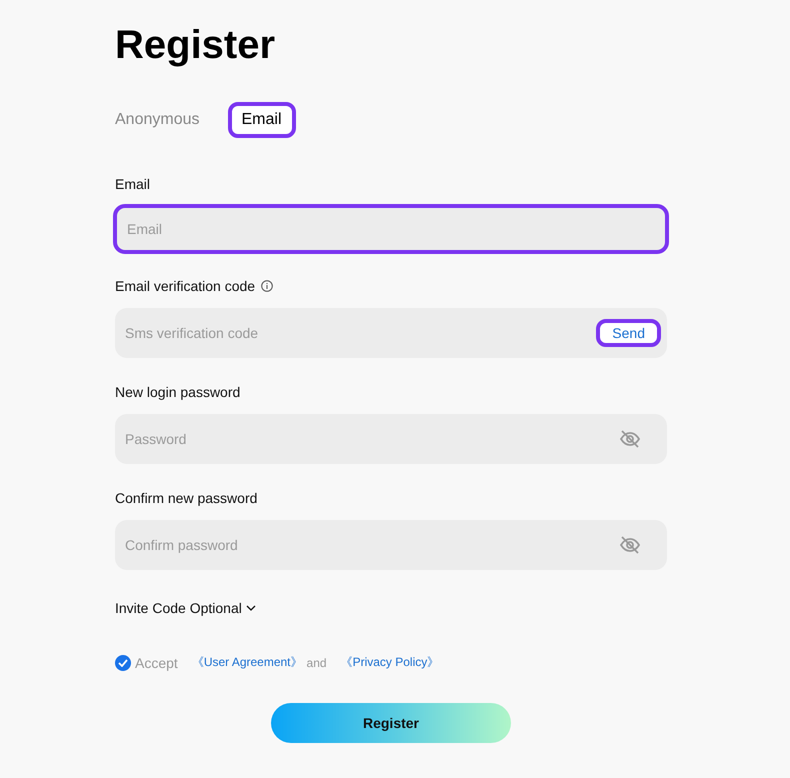 The width and height of the screenshot is (790, 778). What do you see at coordinates (316, 663) in the screenshot?
I see `and-text: and` at bounding box center [316, 663].